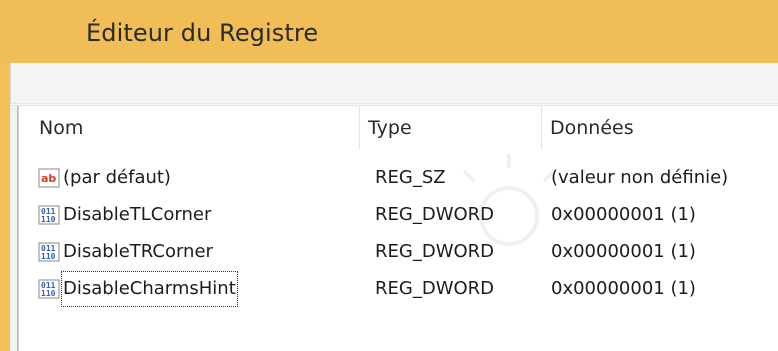 This screenshot has width=778, height=351. I want to click on value-name: (par défaut), so click(117, 177).